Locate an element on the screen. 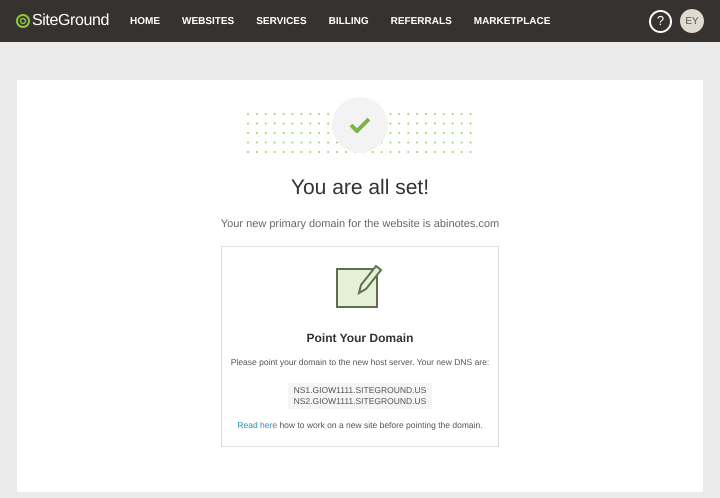 The width and height of the screenshot is (720, 498). dns-record: NS2.GIOW1111.SITEGROUND.US is located at coordinates (360, 401).